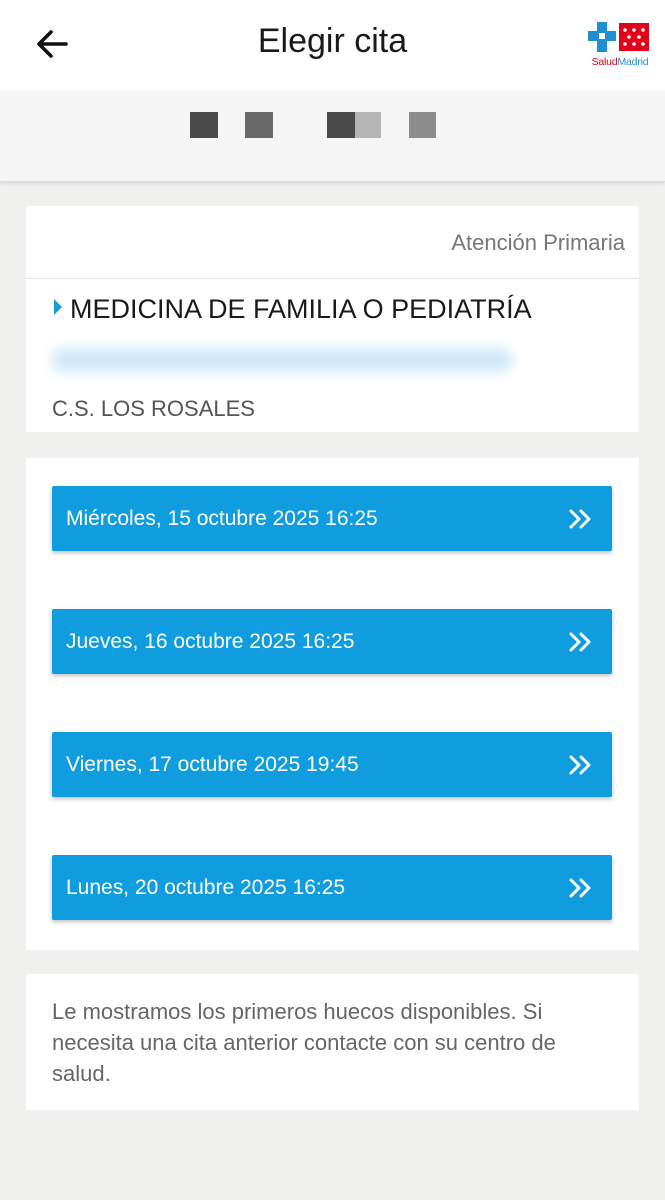 Image resolution: width=665 pixels, height=1200 pixels. I want to click on redacted-doctor-name, so click(282, 360).